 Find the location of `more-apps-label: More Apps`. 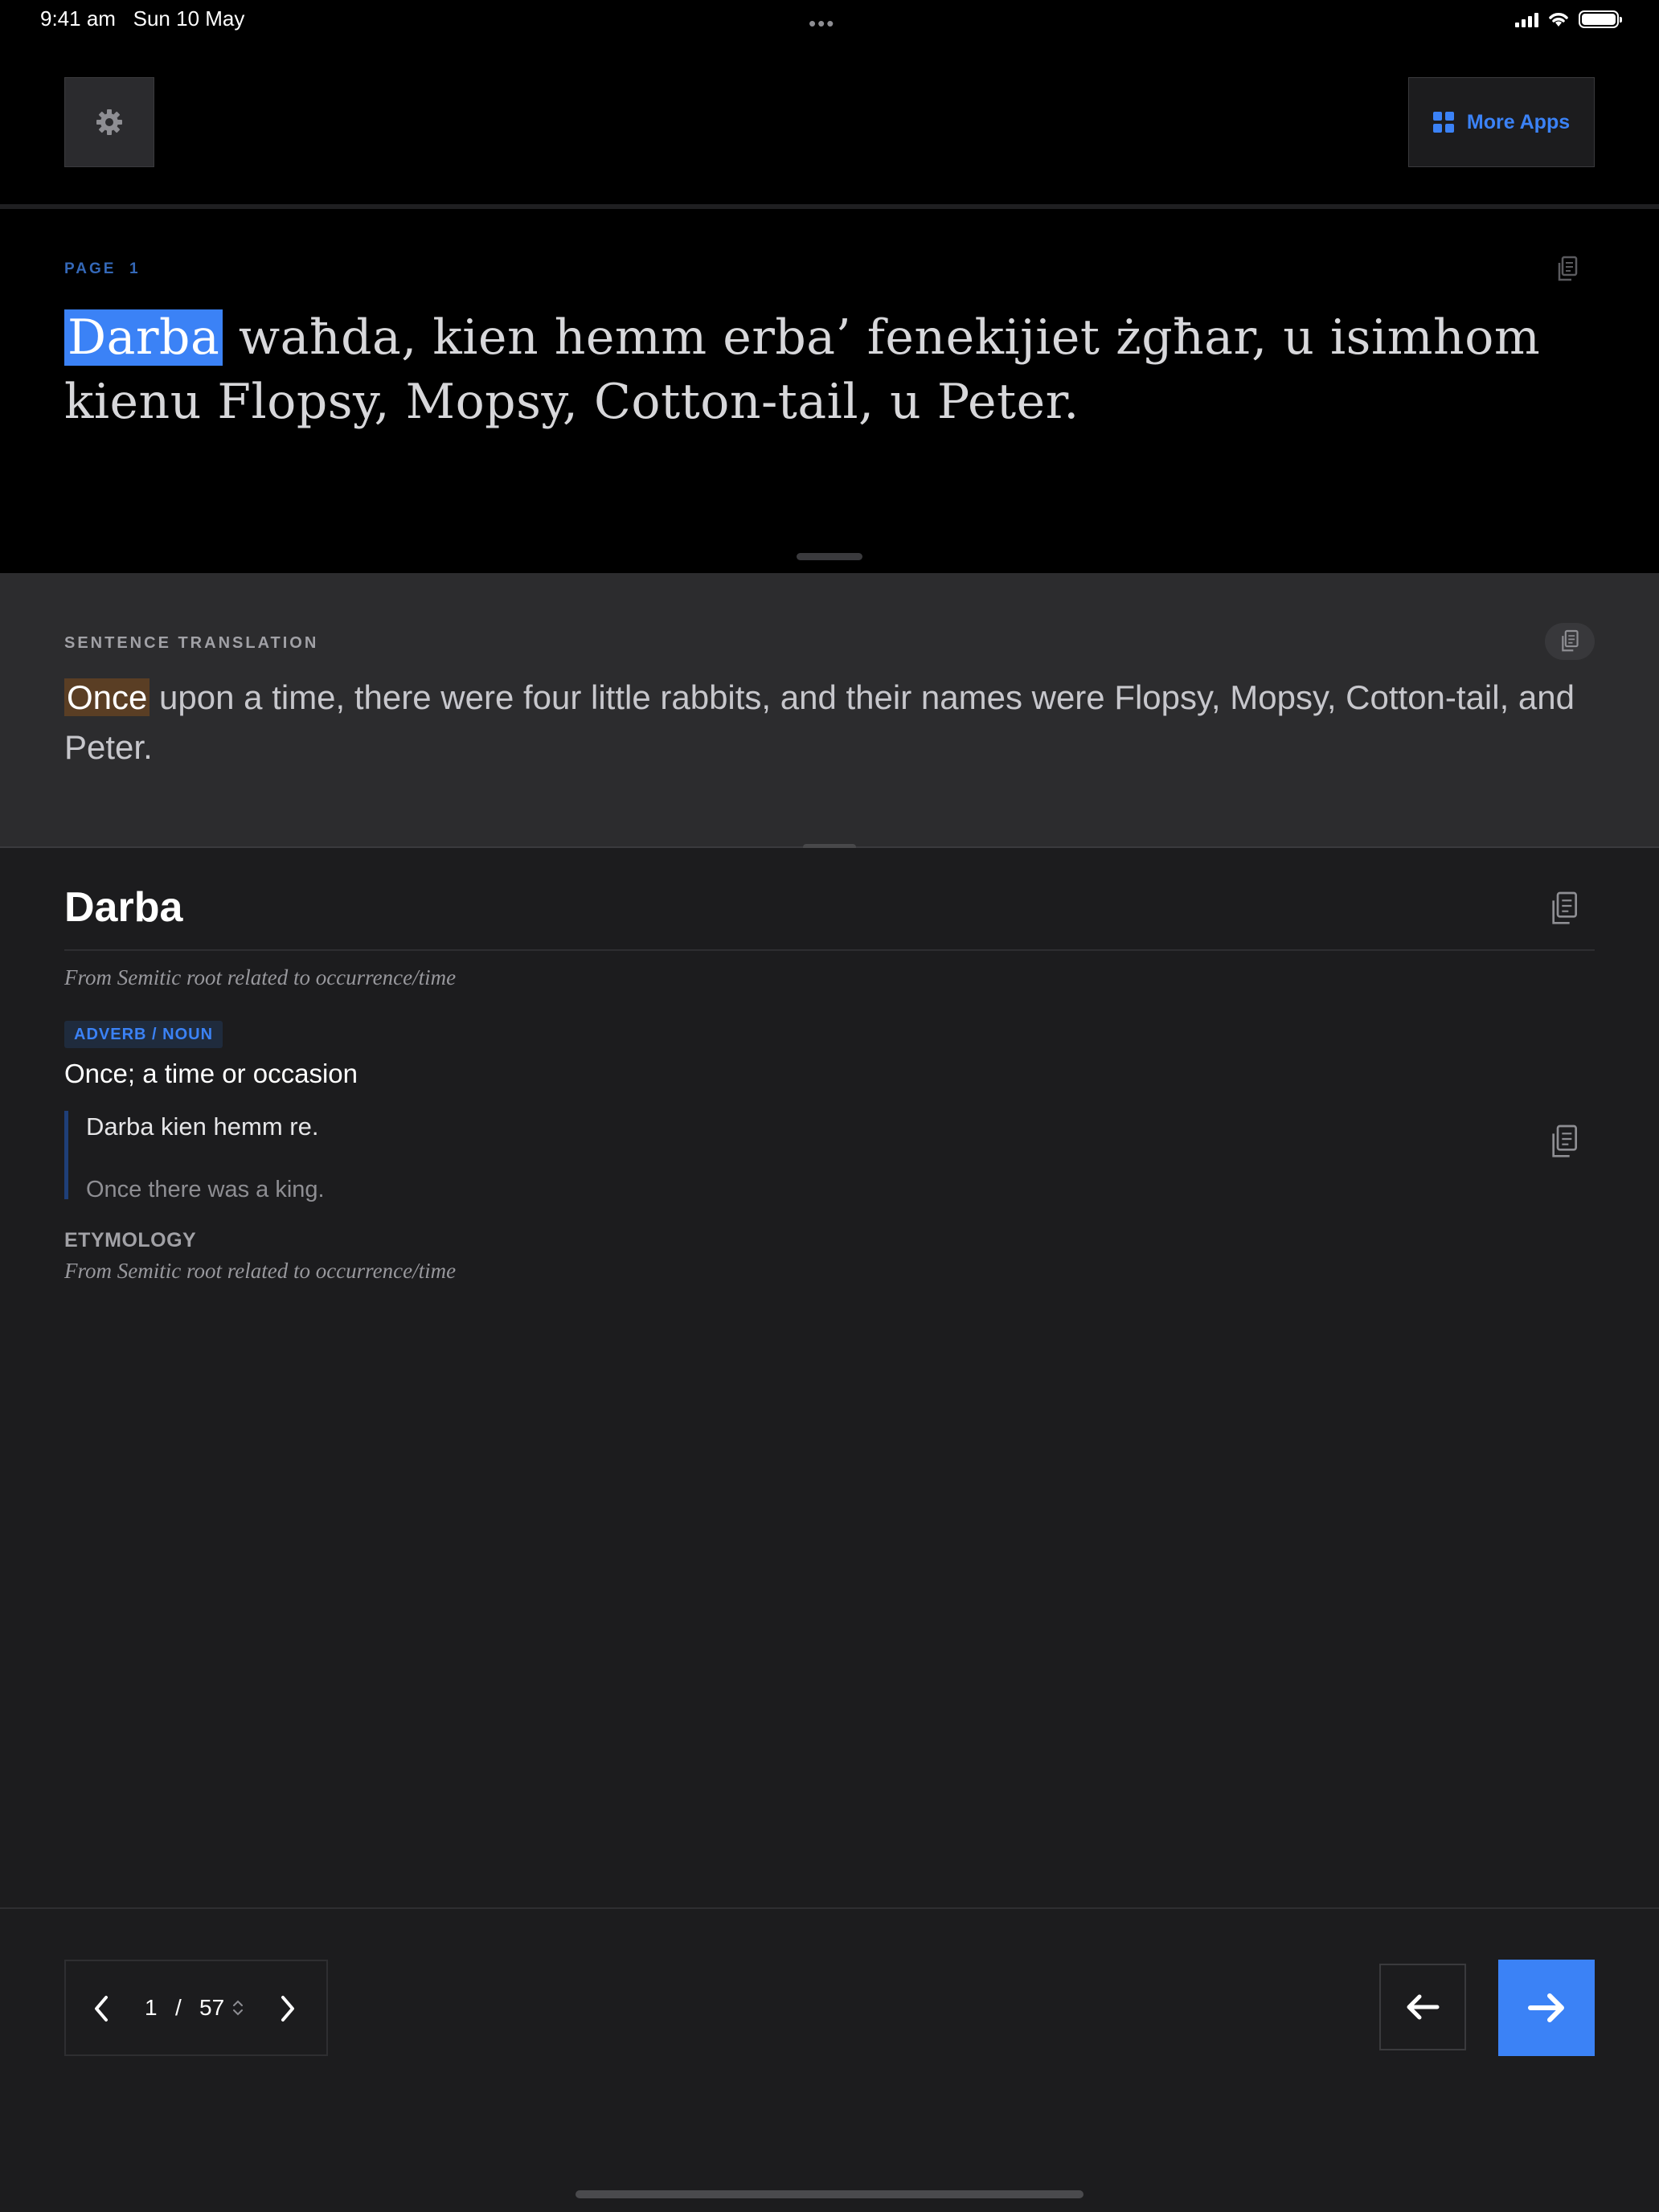

more-apps-label: More Apps is located at coordinates (1518, 121).